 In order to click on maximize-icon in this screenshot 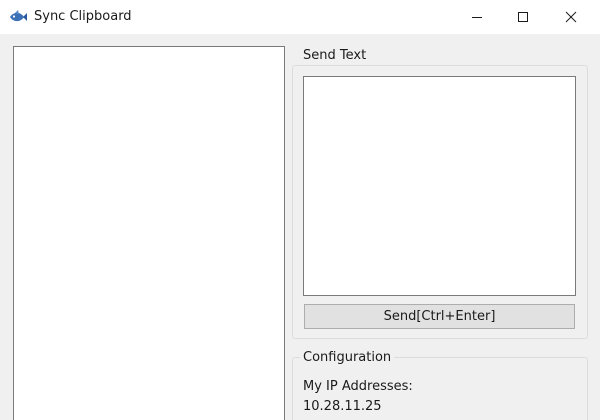, I will do `click(523, 17)`.